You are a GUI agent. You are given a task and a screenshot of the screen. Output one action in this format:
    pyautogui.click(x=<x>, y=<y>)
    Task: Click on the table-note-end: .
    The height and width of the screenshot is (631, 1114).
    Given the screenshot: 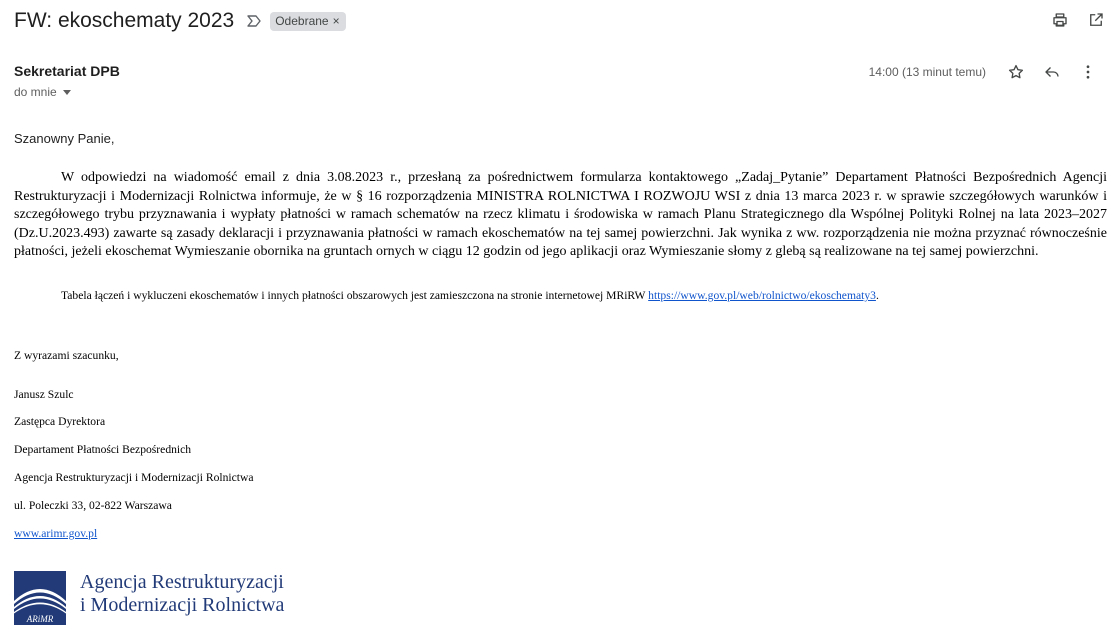 What is the action you would take?
    pyautogui.click(x=877, y=295)
    